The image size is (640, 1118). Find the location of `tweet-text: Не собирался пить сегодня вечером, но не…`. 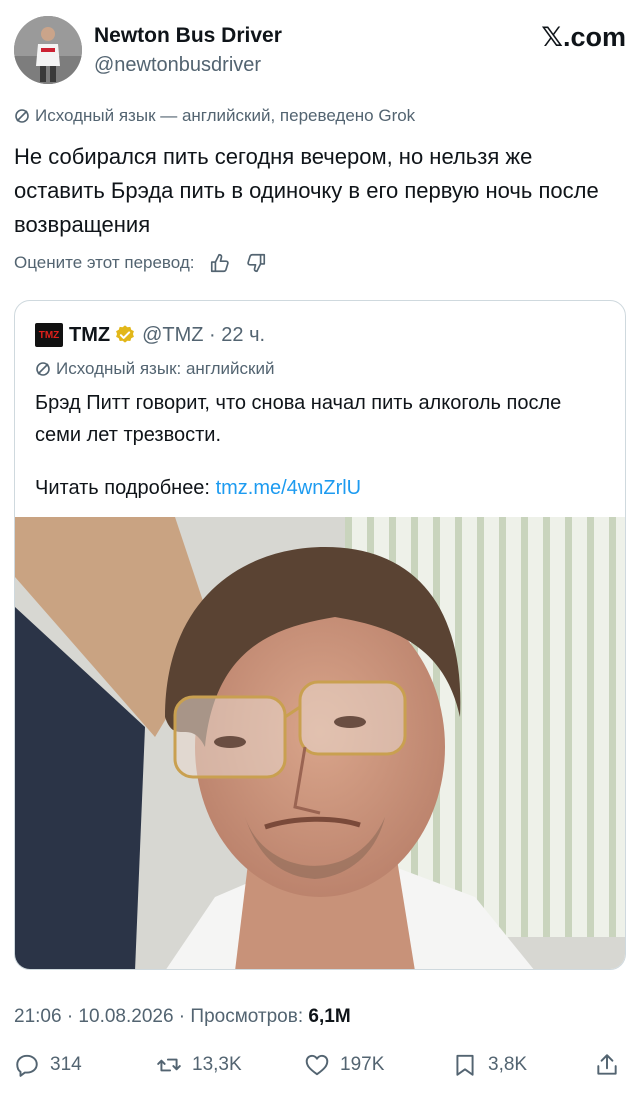

tweet-text: Не собирался пить сегодня вечером, но не… is located at coordinates (306, 190).